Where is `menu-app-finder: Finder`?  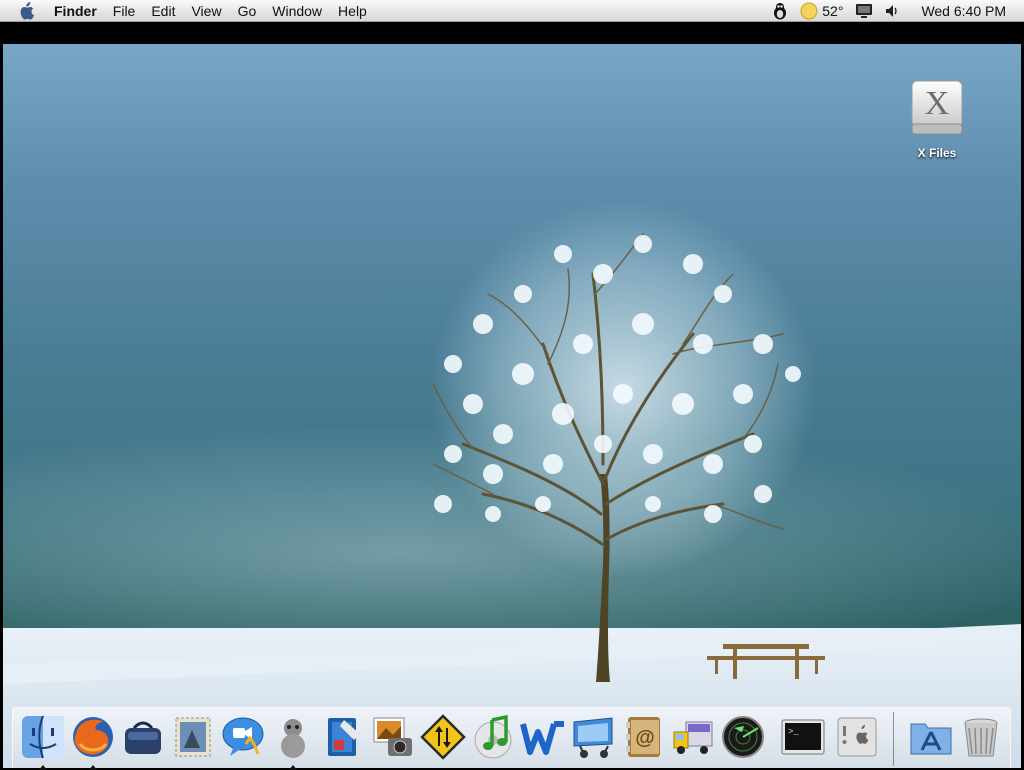 menu-app-finder: Finder is located at coordinates (72, 11).